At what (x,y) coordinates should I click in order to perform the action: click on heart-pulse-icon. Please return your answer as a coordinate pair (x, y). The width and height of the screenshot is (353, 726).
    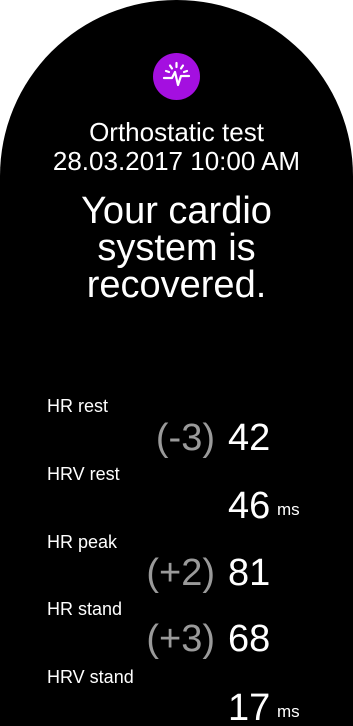
    Looking at the image, I should click on (176, 76).